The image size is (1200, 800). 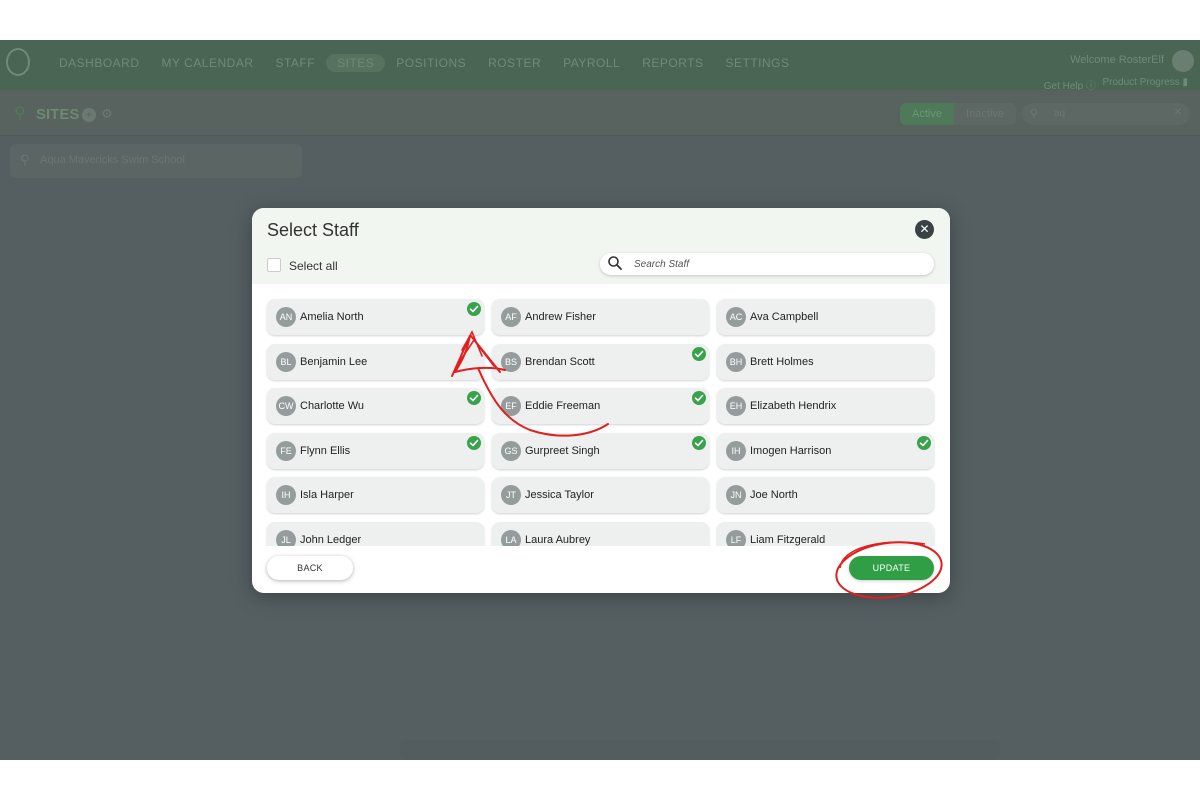 I want to click on staff-name: Flynn Ellis, so click(x=325, y=450).